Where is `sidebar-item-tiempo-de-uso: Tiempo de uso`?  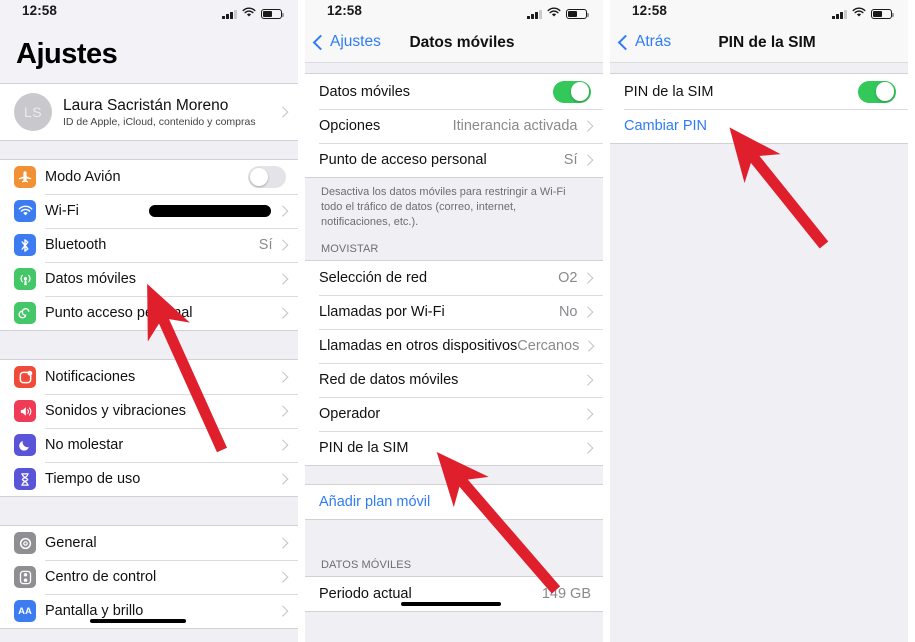
sidebar-item-tiempo-de-uso: Tiempo de uso is located at coordinates (149, 479).